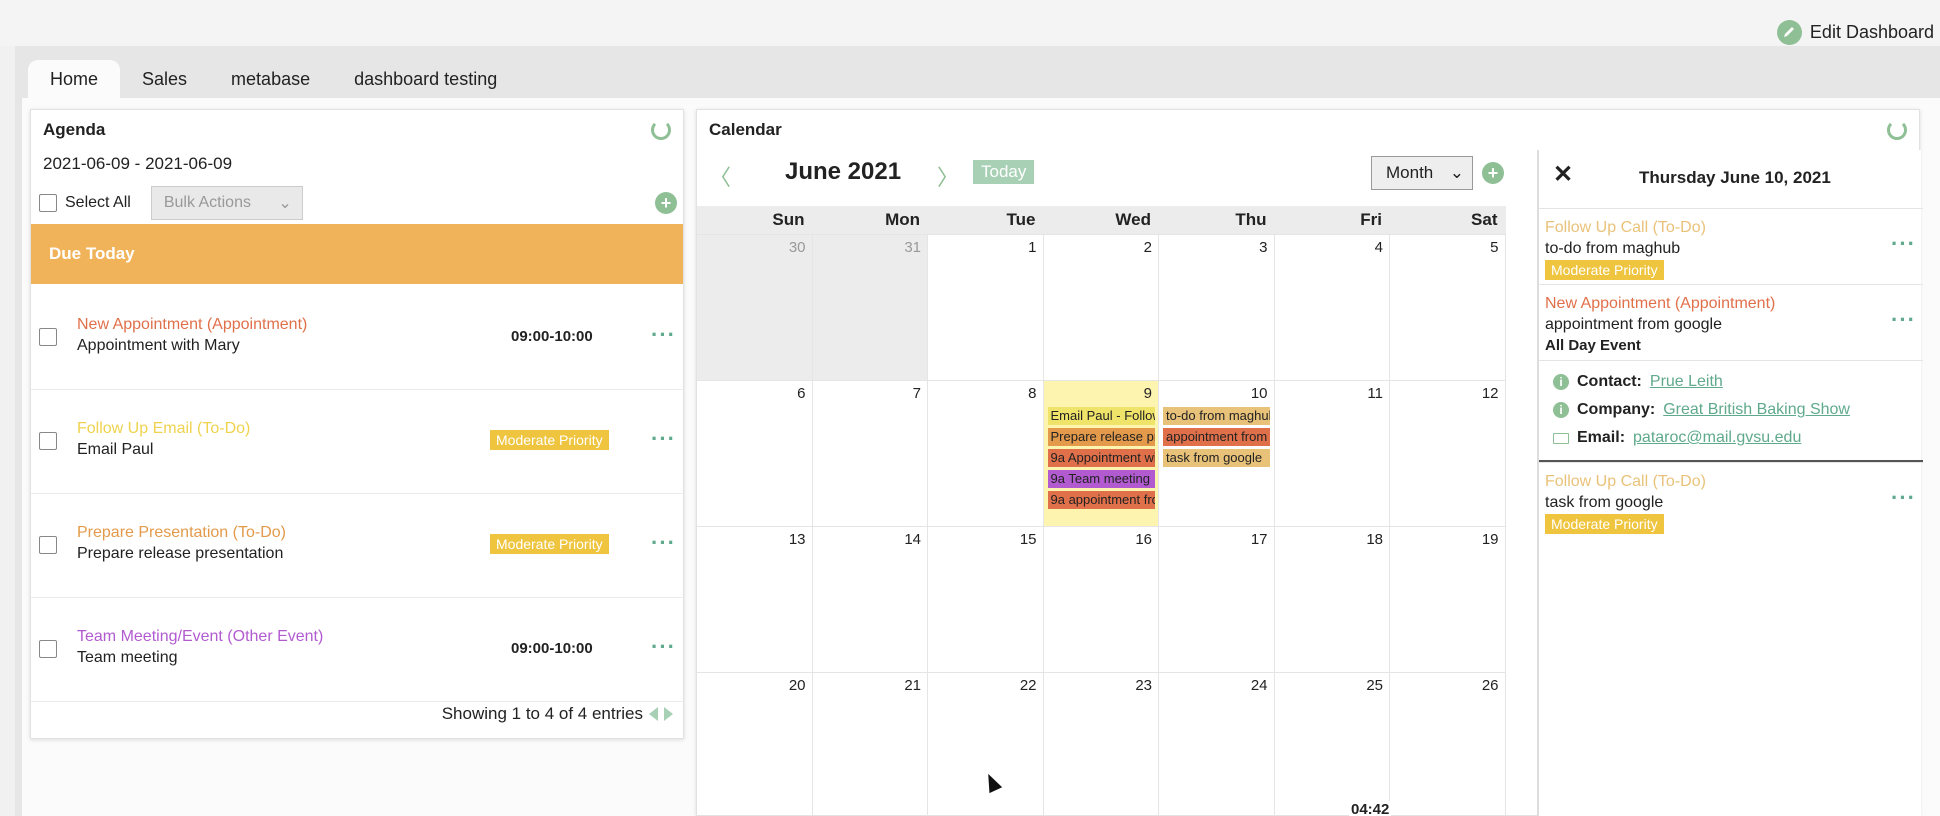  I want to click on calendar-day: 14, so click(870, 599).